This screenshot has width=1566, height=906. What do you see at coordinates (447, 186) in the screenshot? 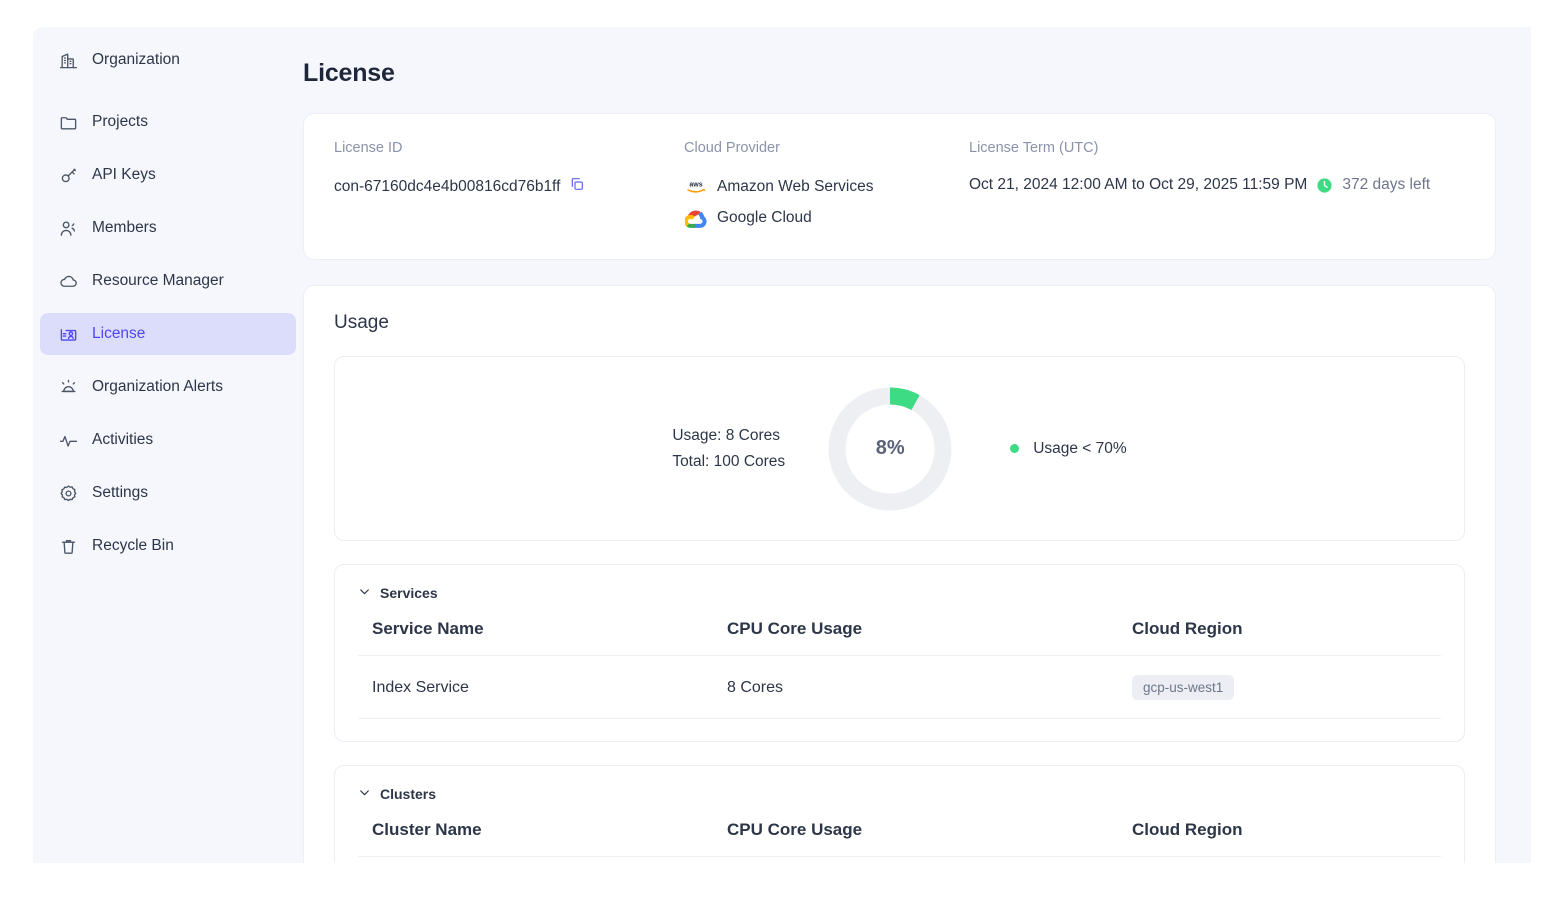
I see `license-id-value: con-67160dc4e4b00816cd76b1ff` at bounding box center [447, 186].